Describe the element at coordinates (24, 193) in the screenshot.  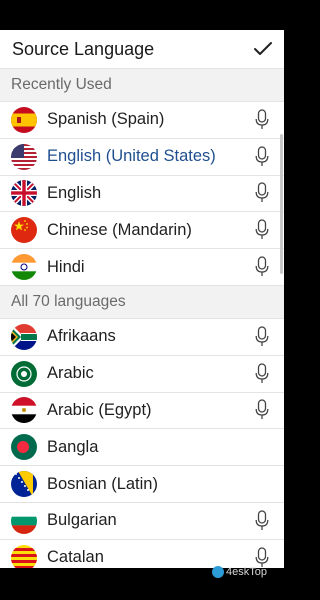
I see `uk-flag-icon` at that location.